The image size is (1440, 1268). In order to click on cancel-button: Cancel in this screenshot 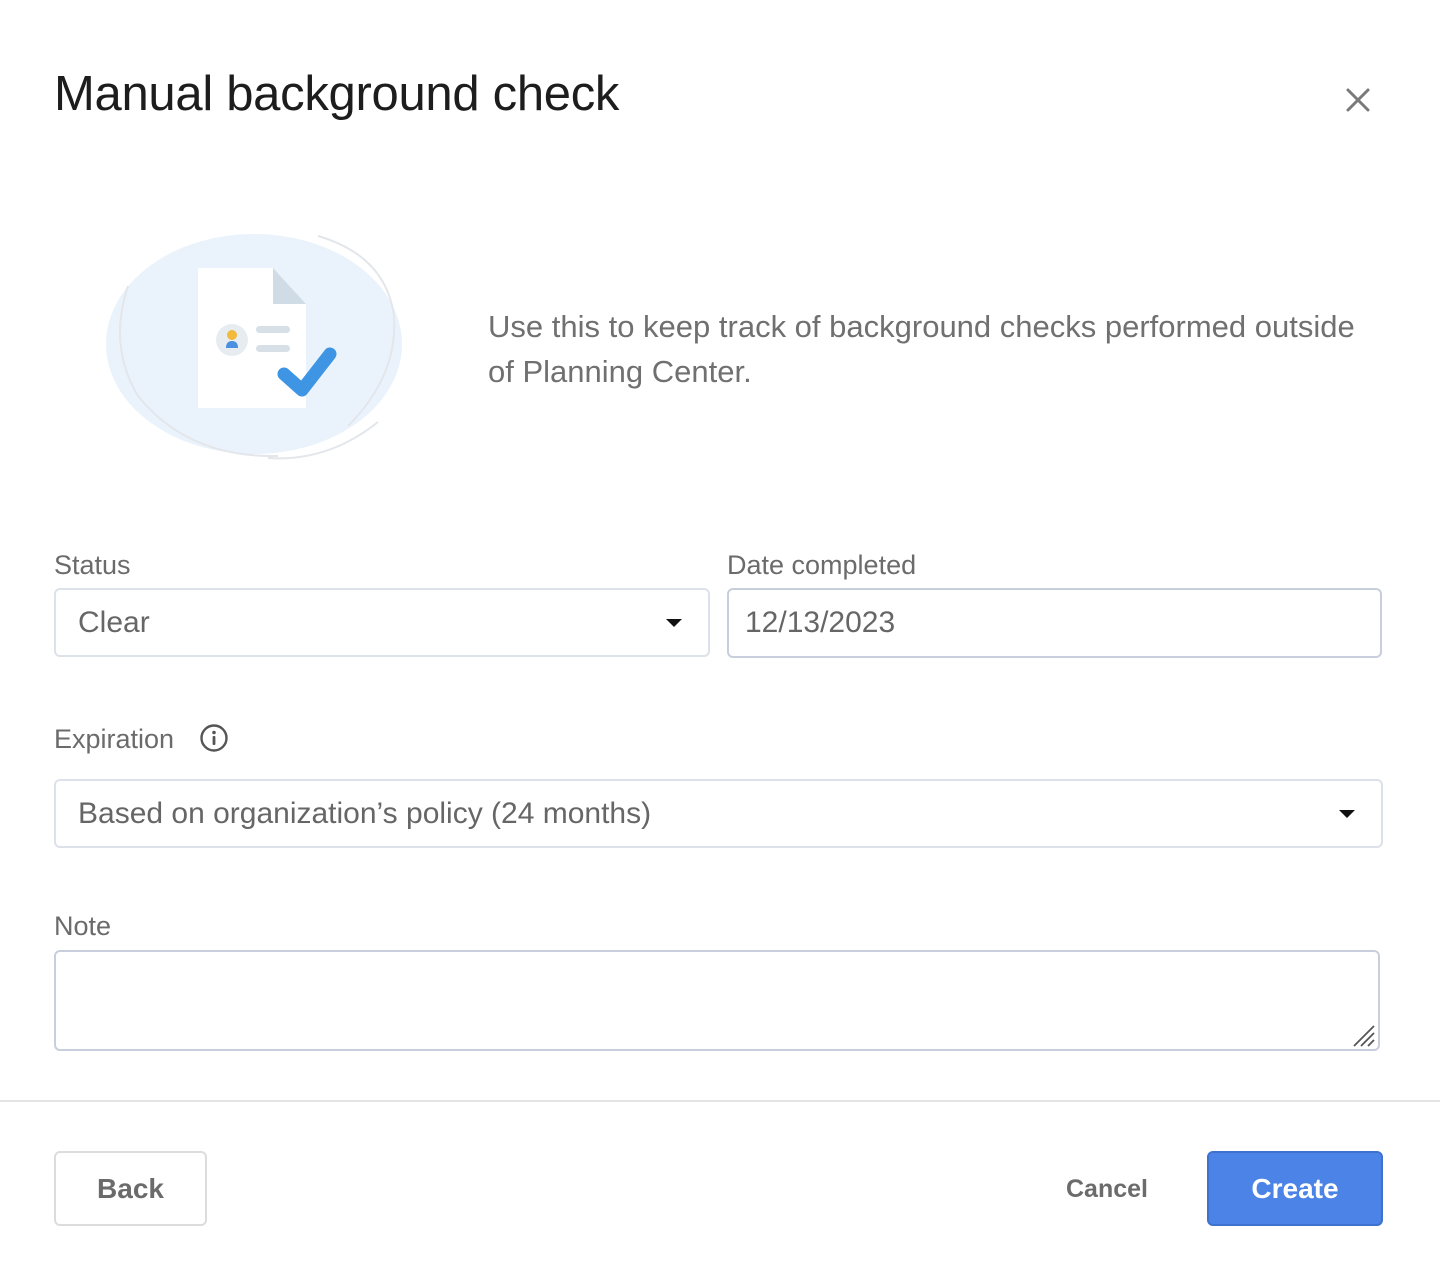, I will do `click(1107, 1189)`.